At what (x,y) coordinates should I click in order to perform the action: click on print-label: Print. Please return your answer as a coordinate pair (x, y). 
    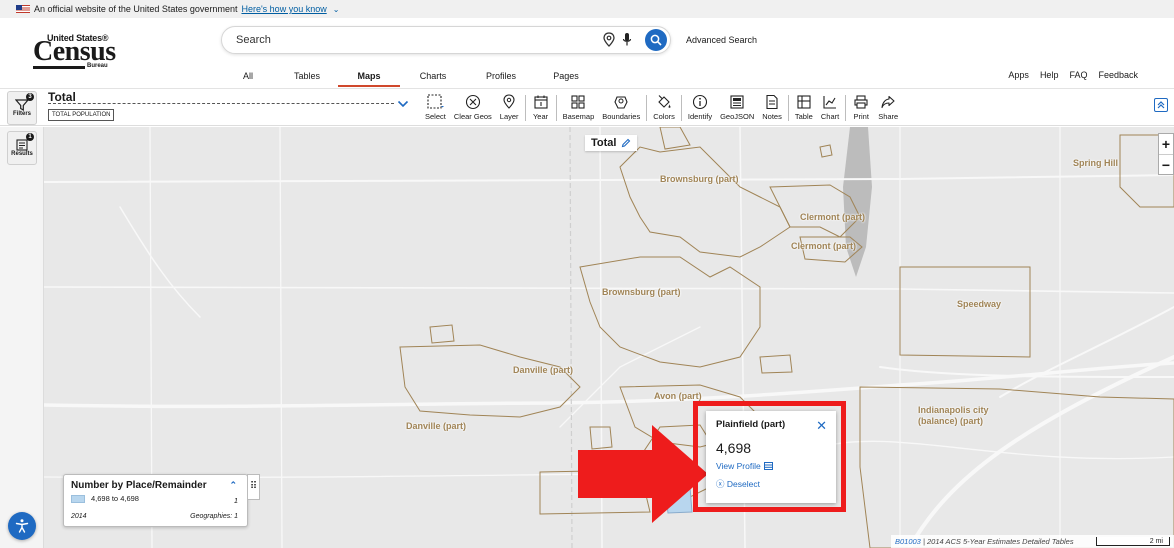
    Looking at the image, I should click on (861, 116).